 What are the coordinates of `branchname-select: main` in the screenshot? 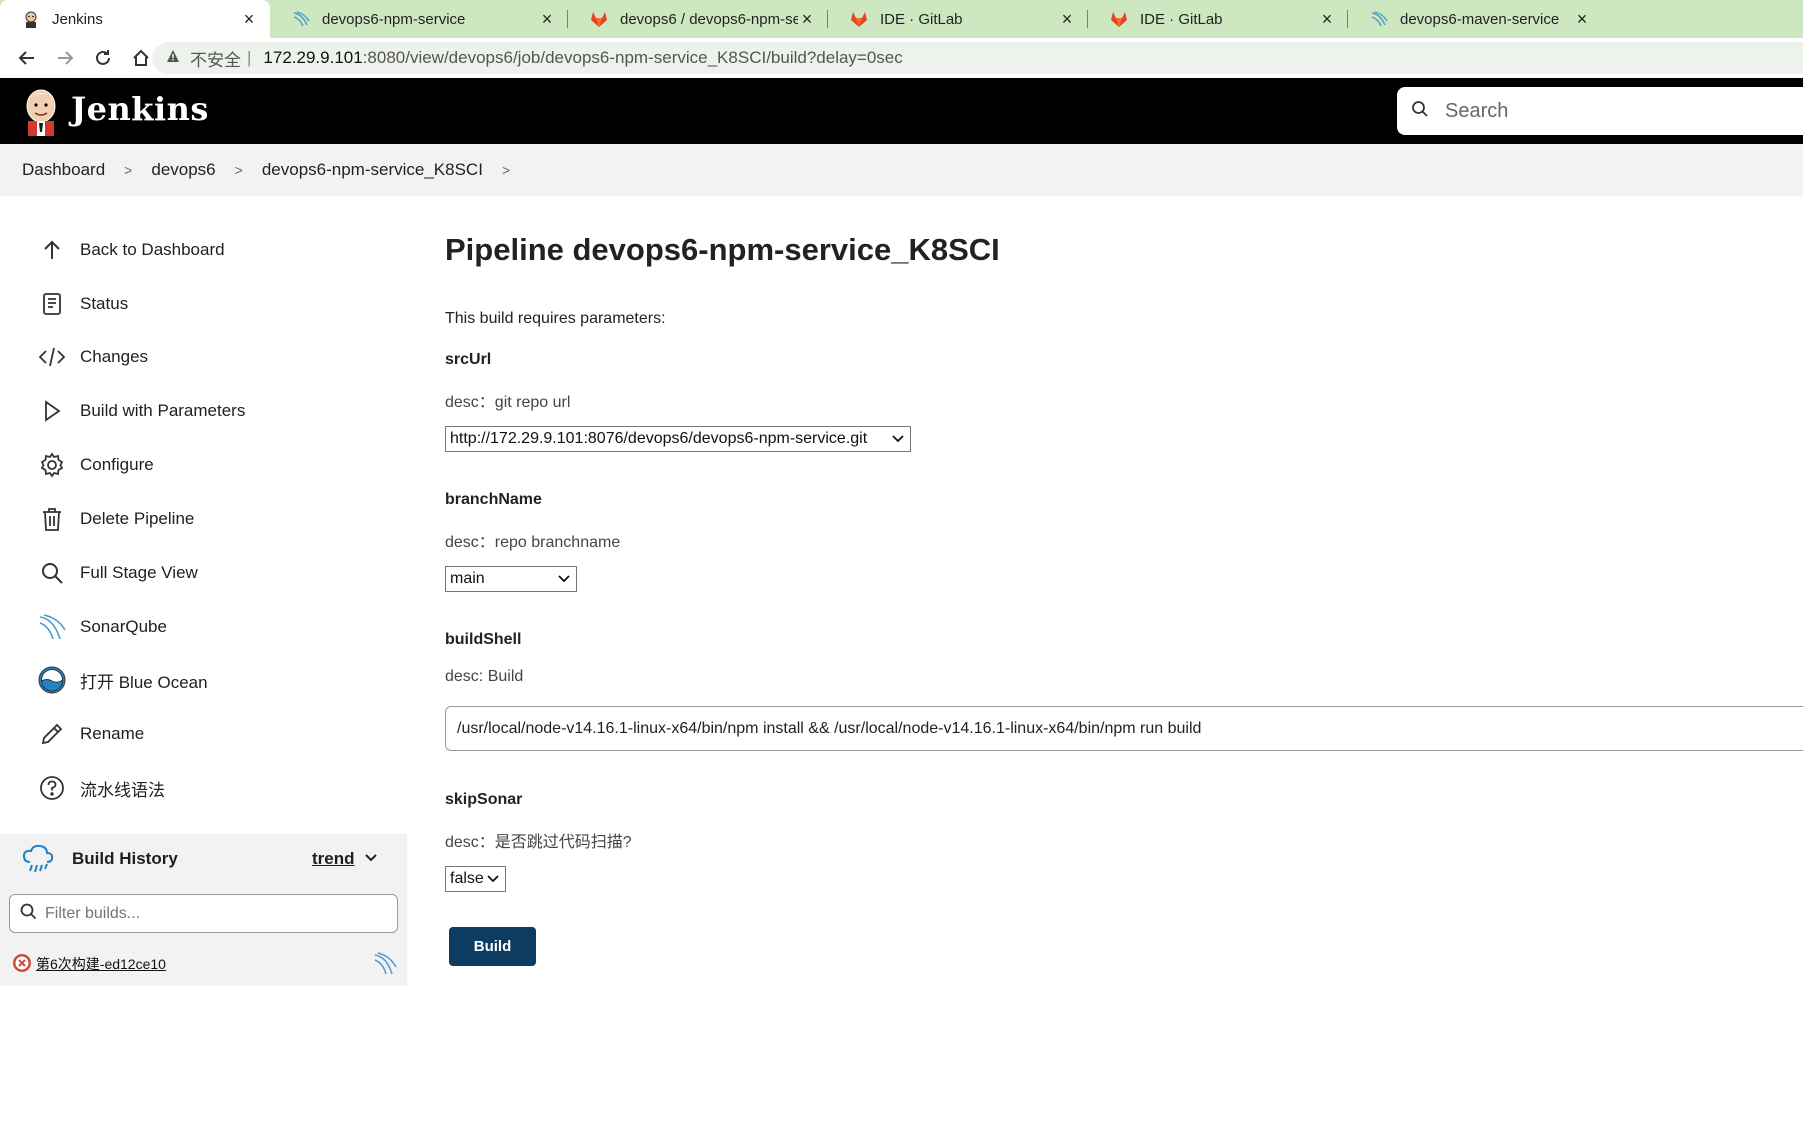 It's located at (511, 579).